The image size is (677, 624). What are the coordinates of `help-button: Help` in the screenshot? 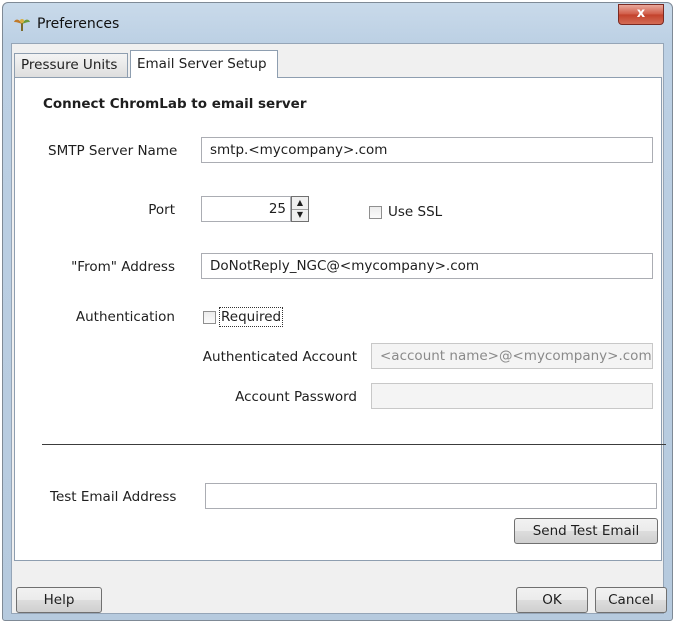 It's located at (59, 600).